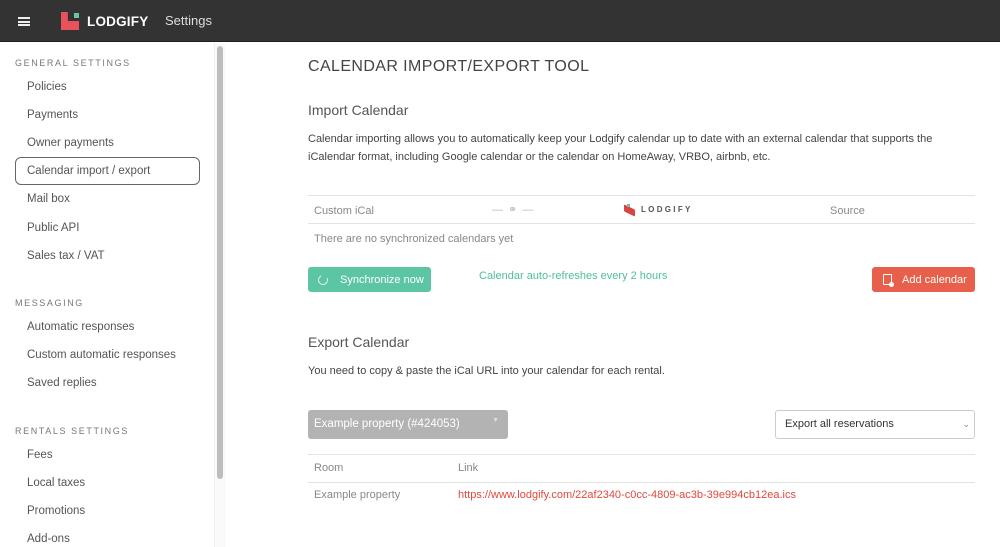 The image size is (1000, 547). What do you see at coordinates (107, 355) in the screenshot?
I see `sidebar-item-custom-automatic-responses: Custom automatic responses` at bounding box center [107, 355].